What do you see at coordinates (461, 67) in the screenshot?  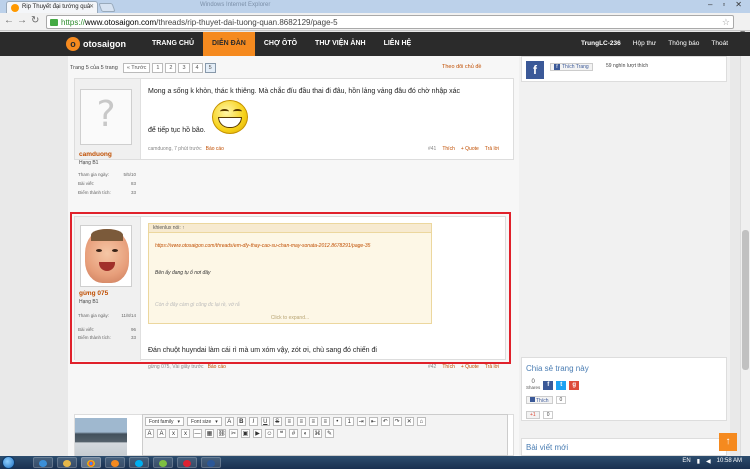 I see `follow-thread-link: Theo dõi chủ đề` at bounding box center [461, 67].